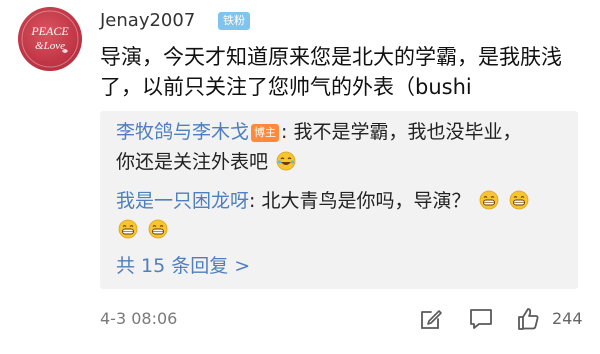  What do you see at coordinates (192, 162) in the screenshot?
I see `reply-1-text-b: 你还是关注外表吧` at bounding box center [192, 162].